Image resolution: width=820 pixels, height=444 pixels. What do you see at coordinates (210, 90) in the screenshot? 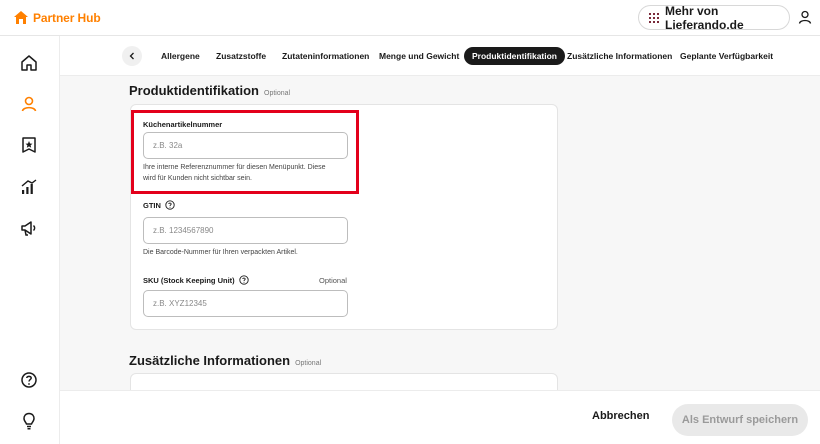
I see `section-title-produktidentifikation: Produktidentifikation Optional` at bounding box center [210, 90].